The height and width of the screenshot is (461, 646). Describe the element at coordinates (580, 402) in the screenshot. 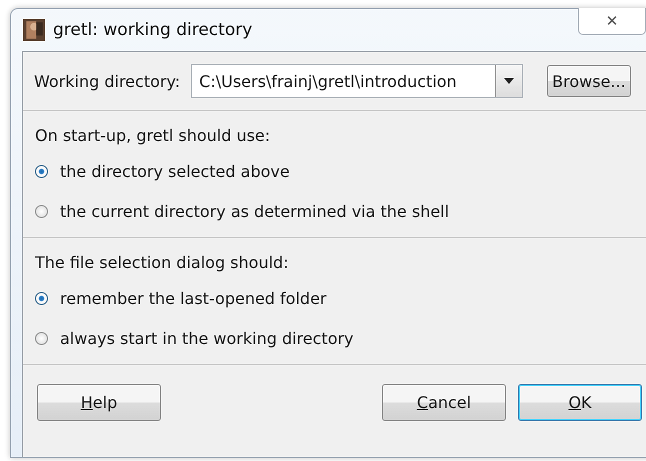

I see `ok-button: OK` at that location.